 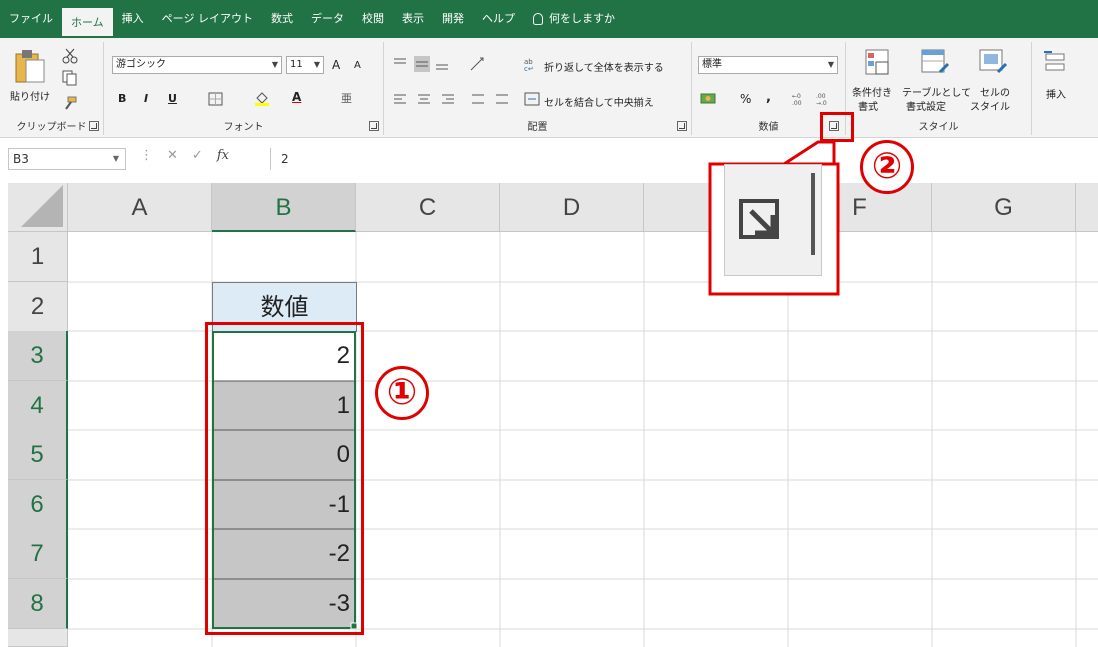 I want to click on comma-button: ,, so click(x=768, y=97).